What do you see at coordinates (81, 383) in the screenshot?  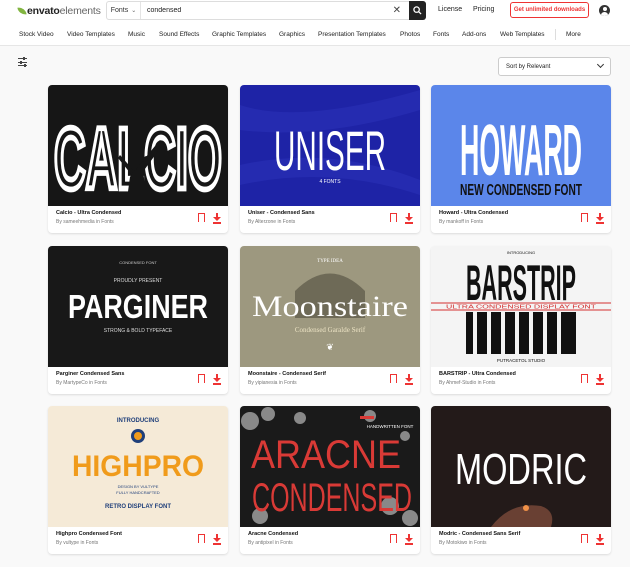 I see `card-author: By MartypeCo in Fonts` at bounding box center [81, 383].